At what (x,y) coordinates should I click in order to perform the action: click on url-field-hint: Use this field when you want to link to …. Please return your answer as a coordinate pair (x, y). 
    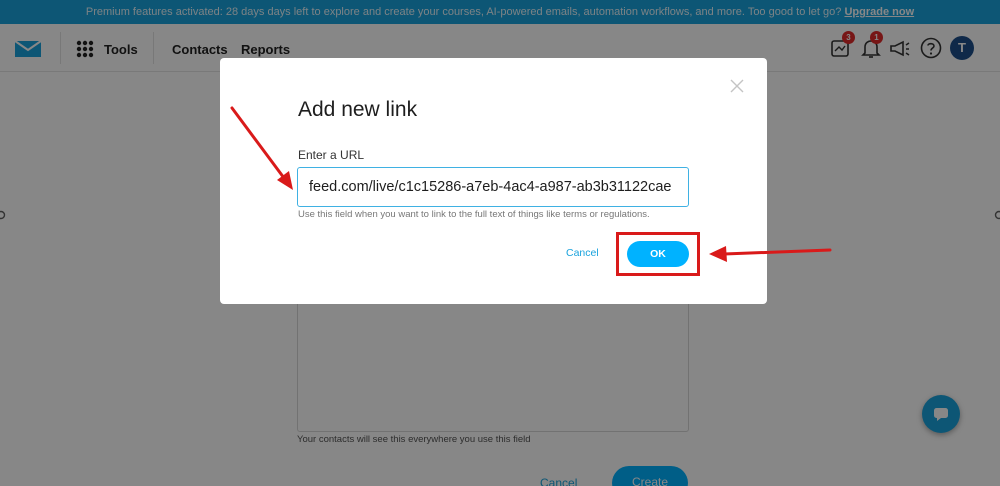
    Looking at the image, I should click on (474, 214).